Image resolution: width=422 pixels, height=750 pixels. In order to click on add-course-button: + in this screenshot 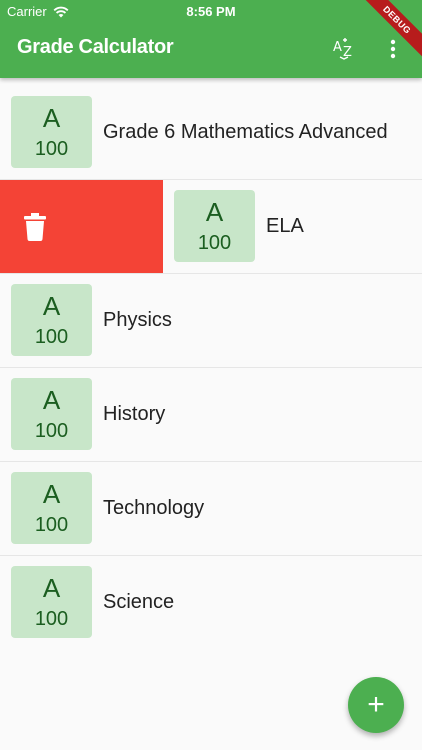, I will do `click(376, 705)`.